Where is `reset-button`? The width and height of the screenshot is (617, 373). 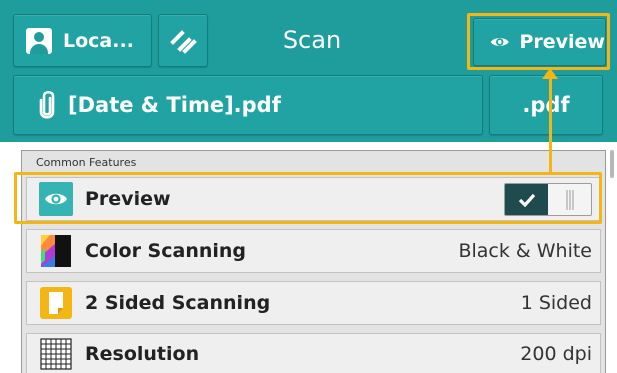 reset-button is located at coordinates (183, 40).